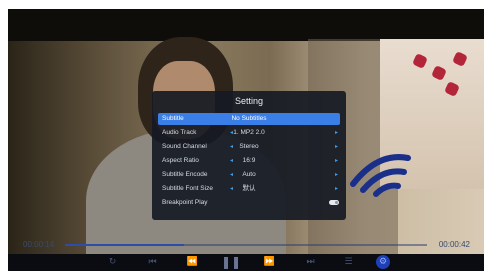  I want to click on progress-fill, so click(125, 245).